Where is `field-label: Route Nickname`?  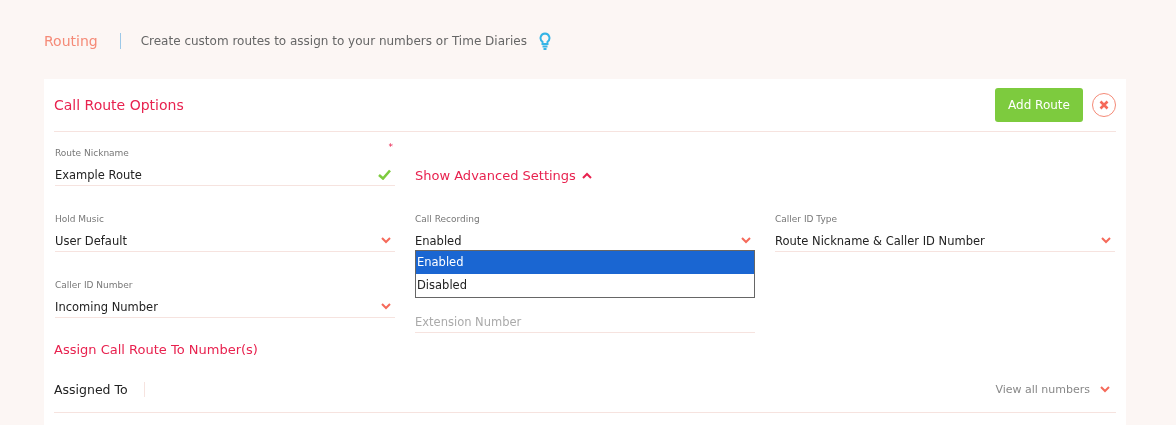 field-label: Route Nickname is located at coordinates (92, 154).